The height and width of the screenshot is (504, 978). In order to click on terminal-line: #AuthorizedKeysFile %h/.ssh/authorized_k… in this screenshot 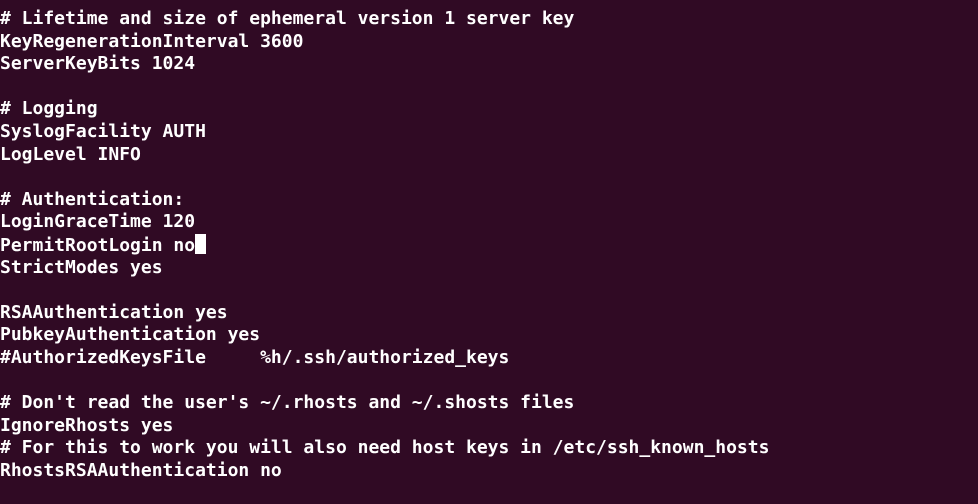, I will do `click(255, 357)`.